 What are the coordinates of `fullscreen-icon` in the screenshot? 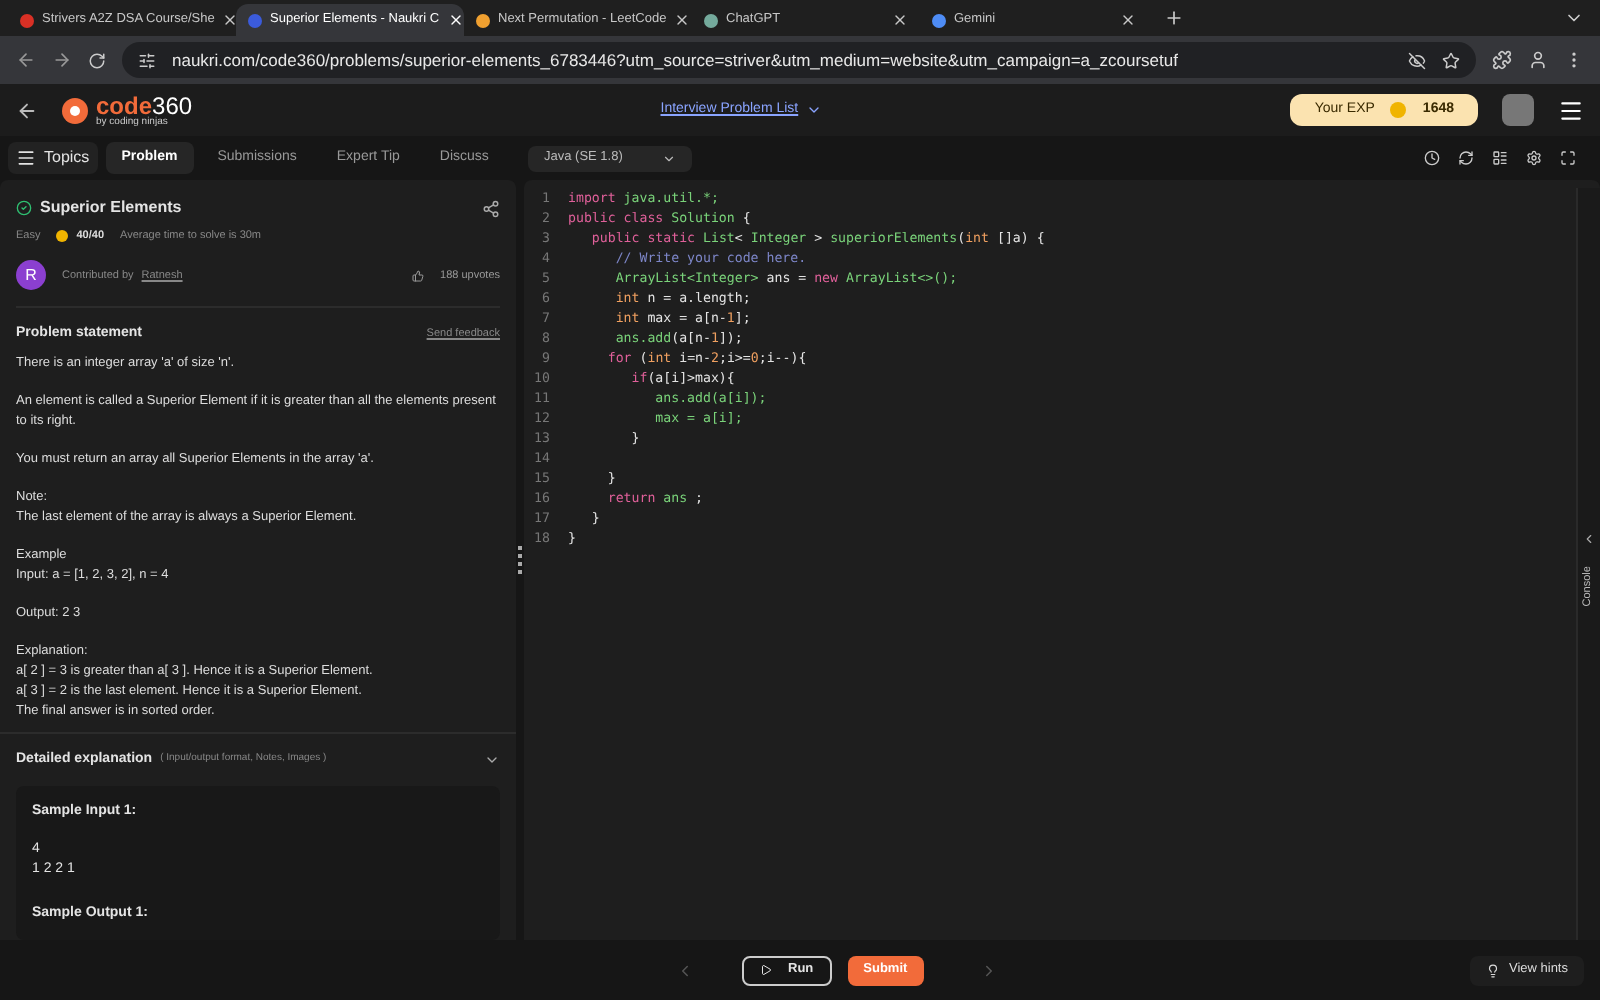 It's located at (1568, 158).